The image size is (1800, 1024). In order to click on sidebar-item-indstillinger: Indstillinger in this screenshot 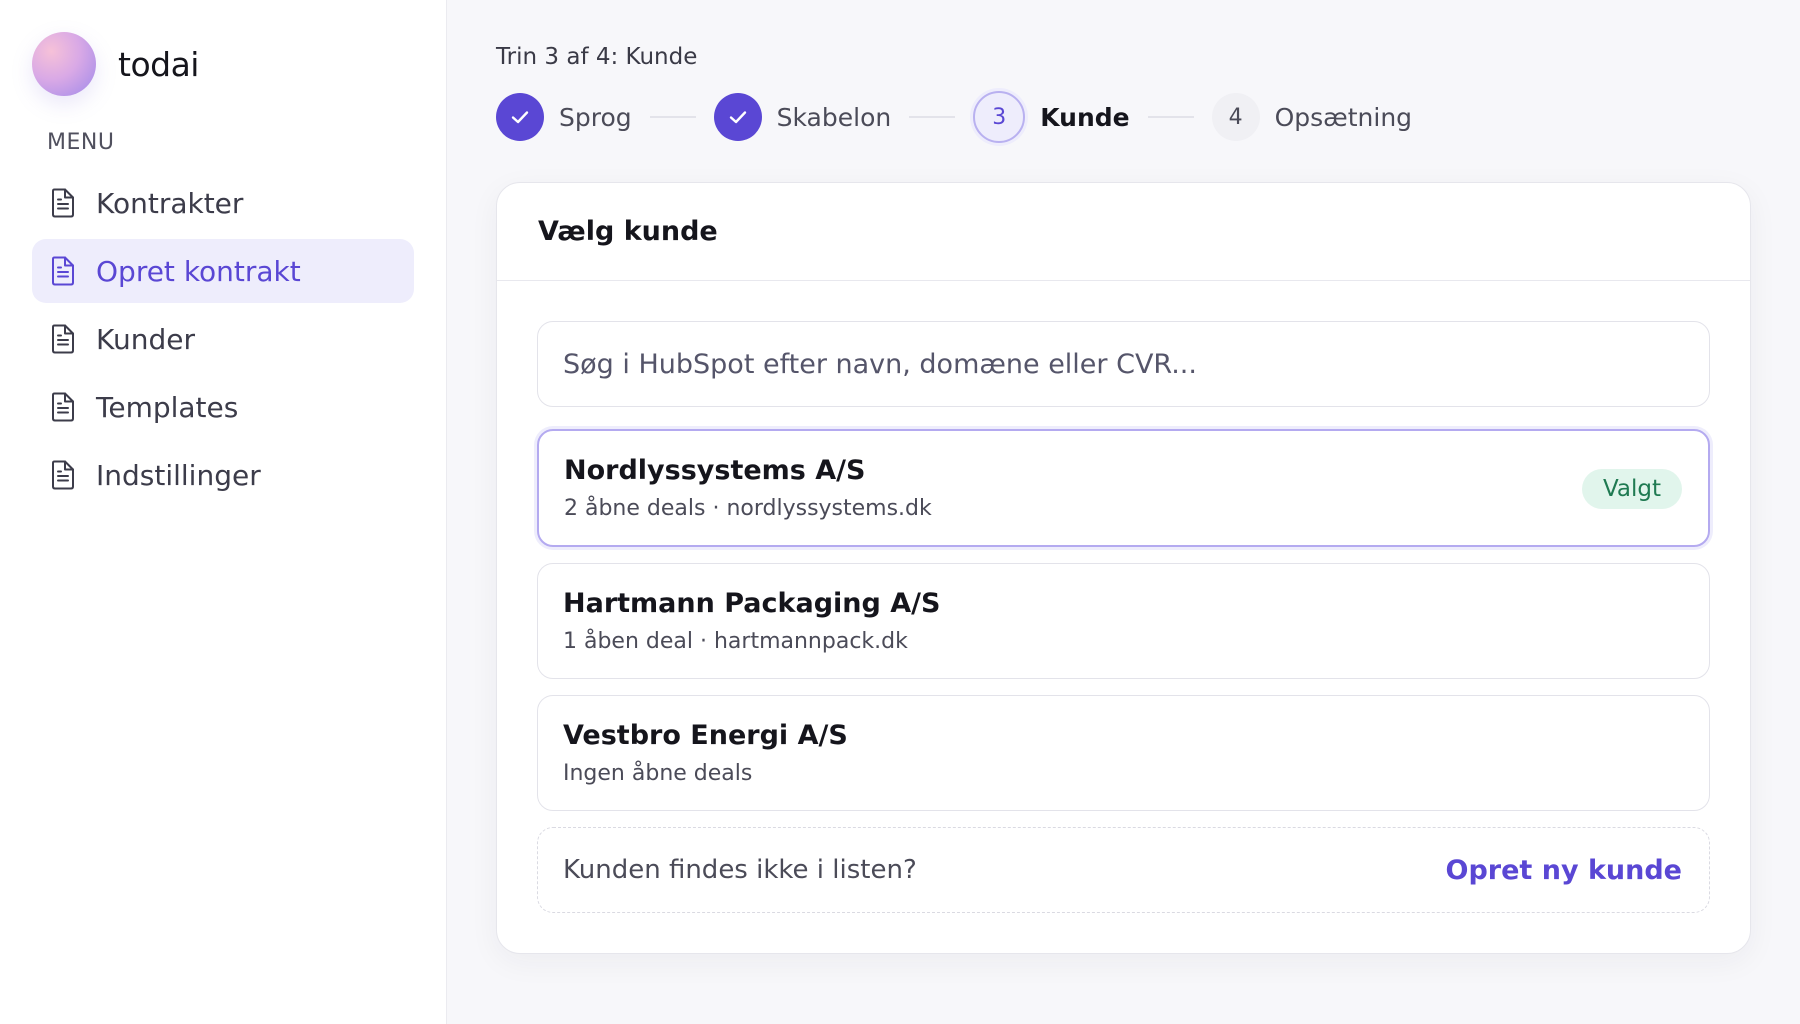, I will do `click(223, 475)`.